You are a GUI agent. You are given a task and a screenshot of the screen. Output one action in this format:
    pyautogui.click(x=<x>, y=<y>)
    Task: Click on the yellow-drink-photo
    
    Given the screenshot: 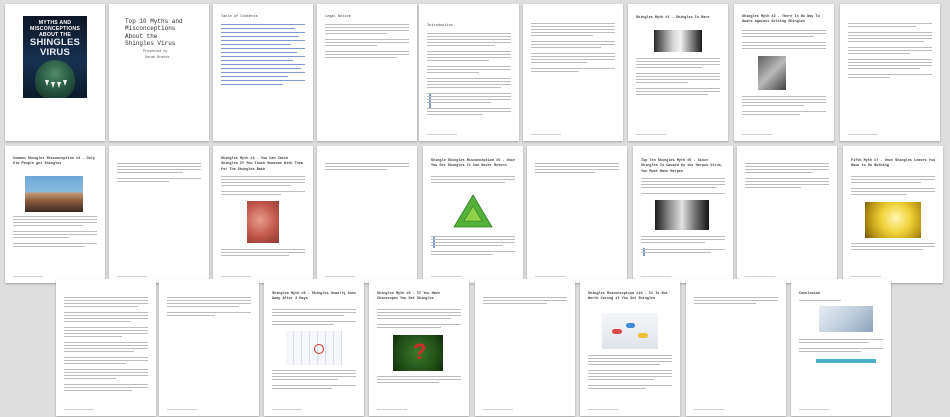 What is the action you would take?
    pyautogui.click(x=893, y=220)
    